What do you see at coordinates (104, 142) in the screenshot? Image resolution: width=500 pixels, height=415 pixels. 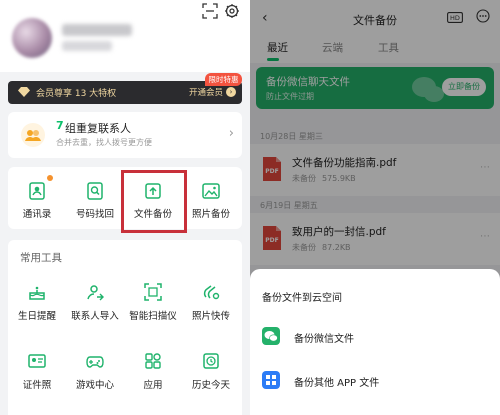 I see `merge-subtitle: 合并去重，找人拨号更方便` at bounding box center [104, 142].